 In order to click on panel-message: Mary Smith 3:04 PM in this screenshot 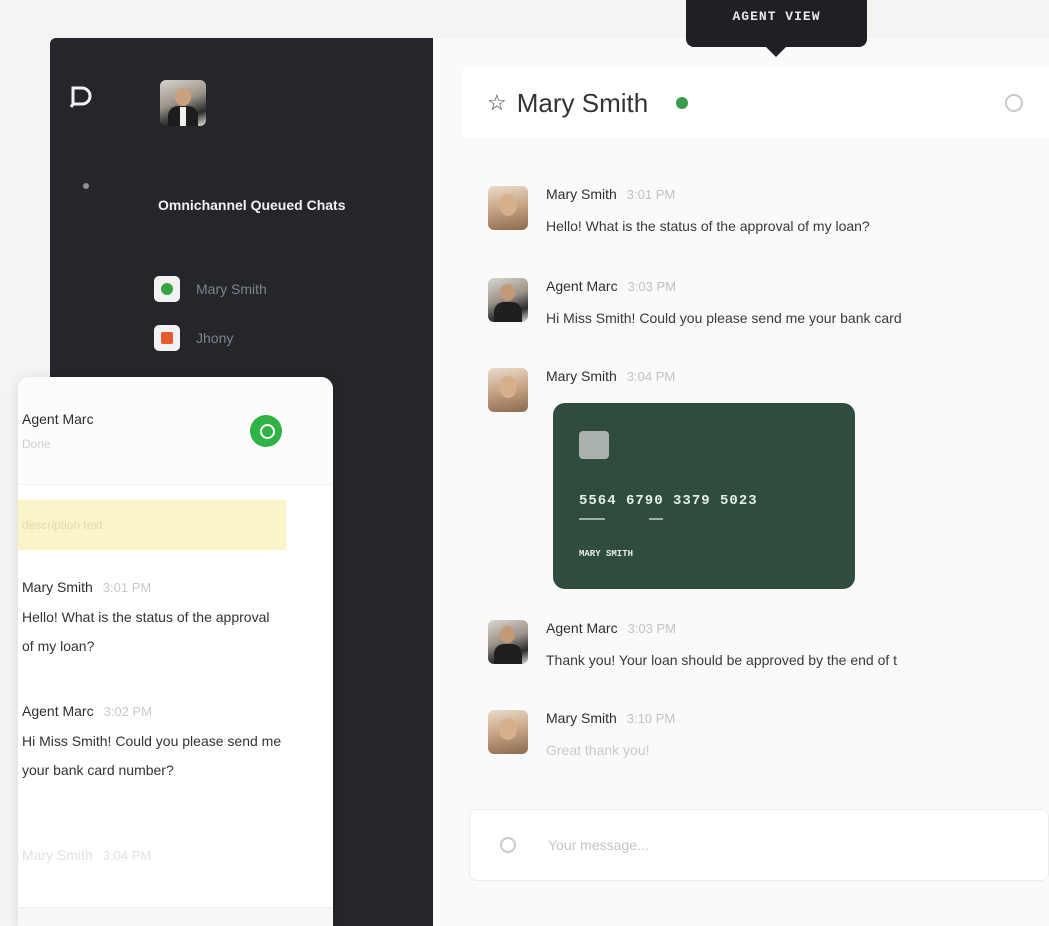, I will do `click(152, 856)`.